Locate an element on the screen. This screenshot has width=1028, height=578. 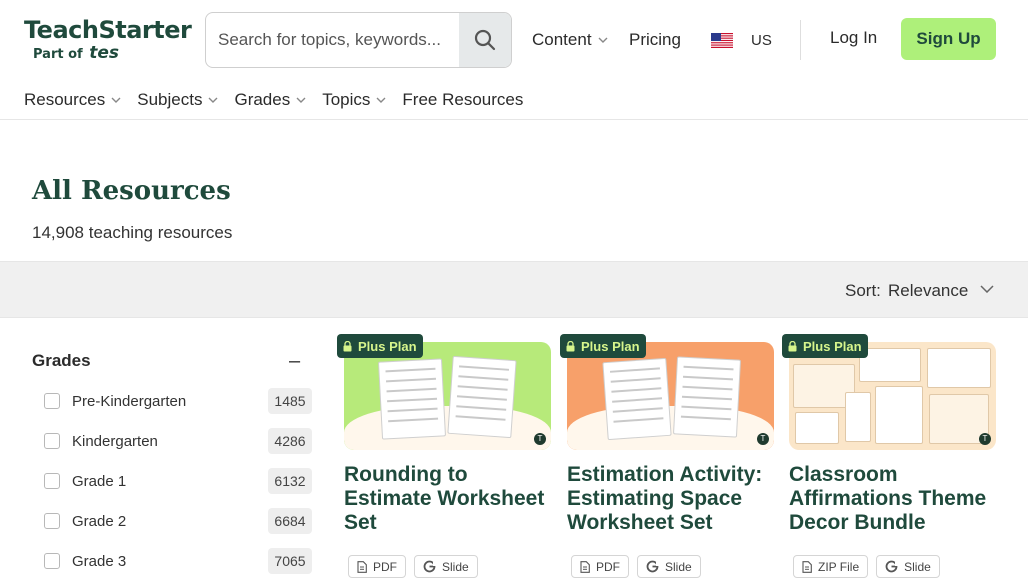
signup-button: Sign Up is located at coordinates (948, 39).